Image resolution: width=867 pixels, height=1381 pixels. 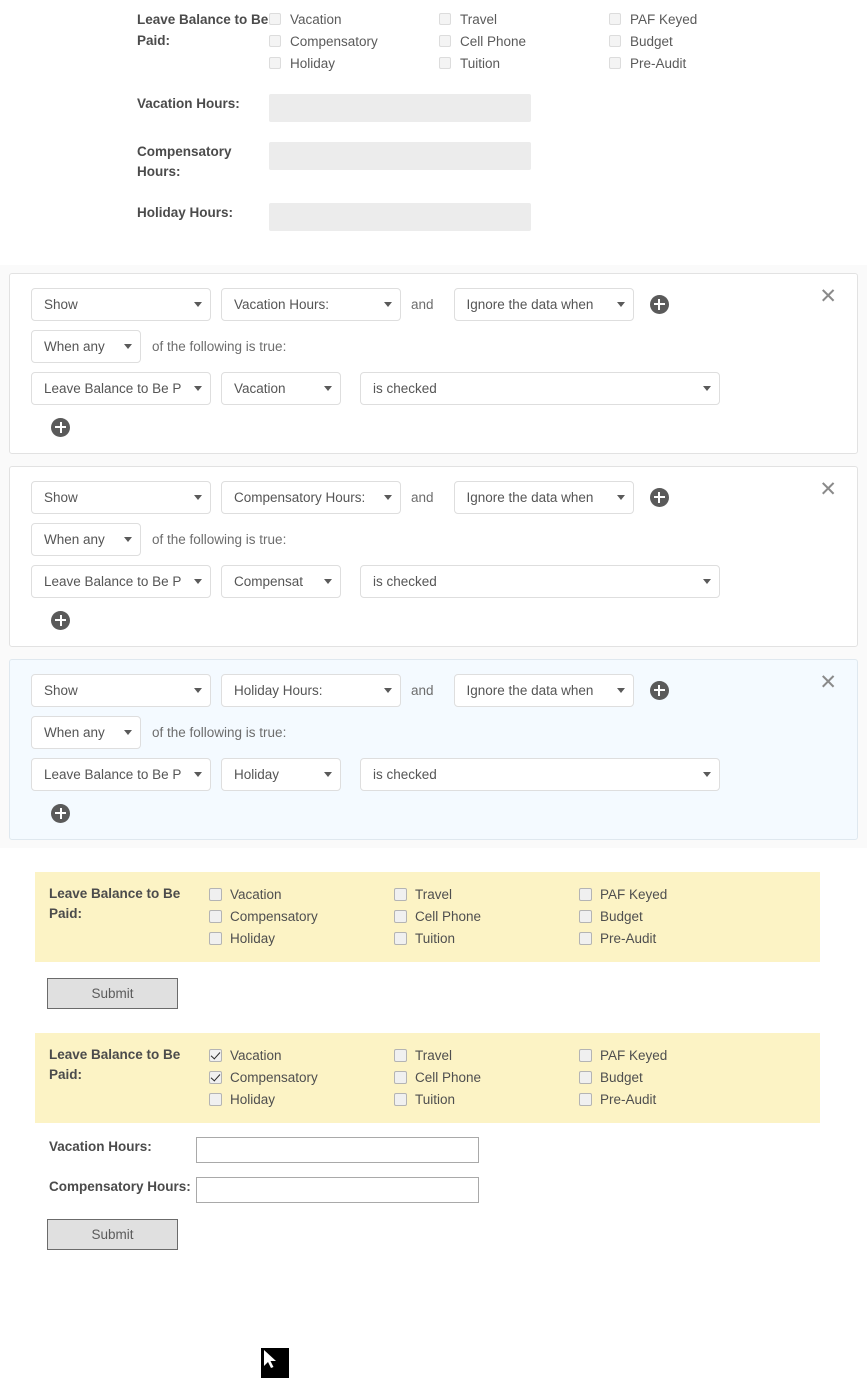 What do you see at coordinates (281, 774) in the screenshot?
I see `condition-option-select: Holiday` at bounding box center [281, 774].